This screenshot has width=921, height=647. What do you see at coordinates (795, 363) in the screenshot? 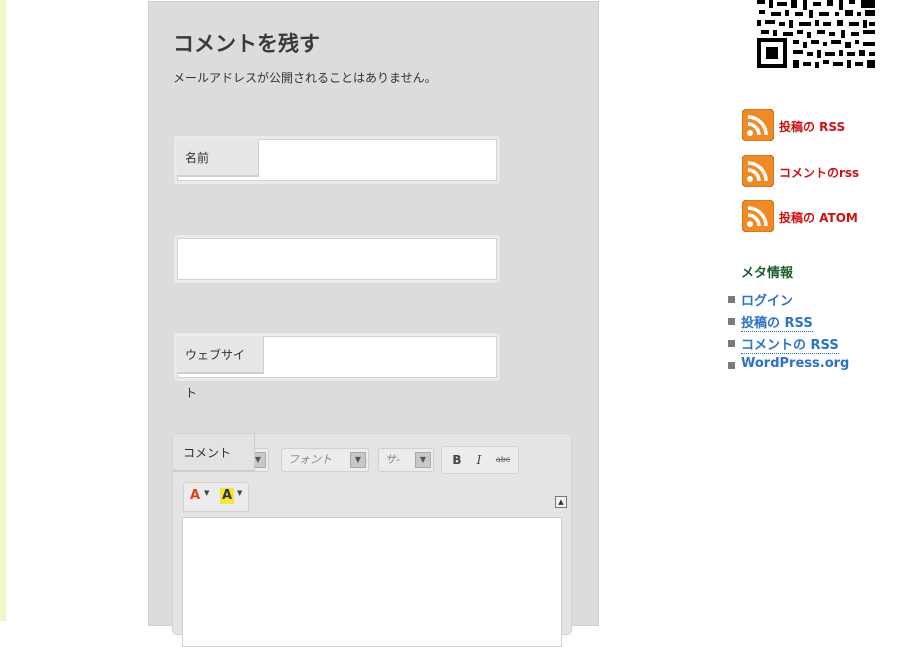
I see `wordpress-org-link: WordPress.org` at bounding box center [795, 363].